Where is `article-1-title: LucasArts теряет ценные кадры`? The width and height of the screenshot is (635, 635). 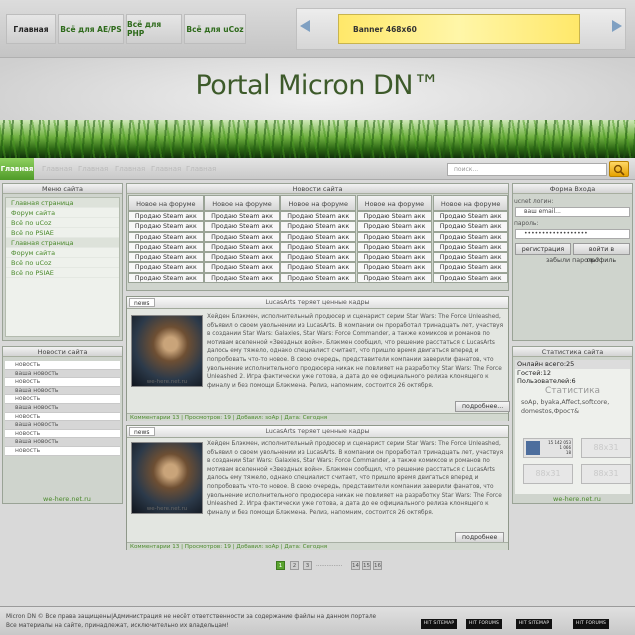 article-1-title: LucasArts теряет ценные кадры is located at coordinates (317, 303).